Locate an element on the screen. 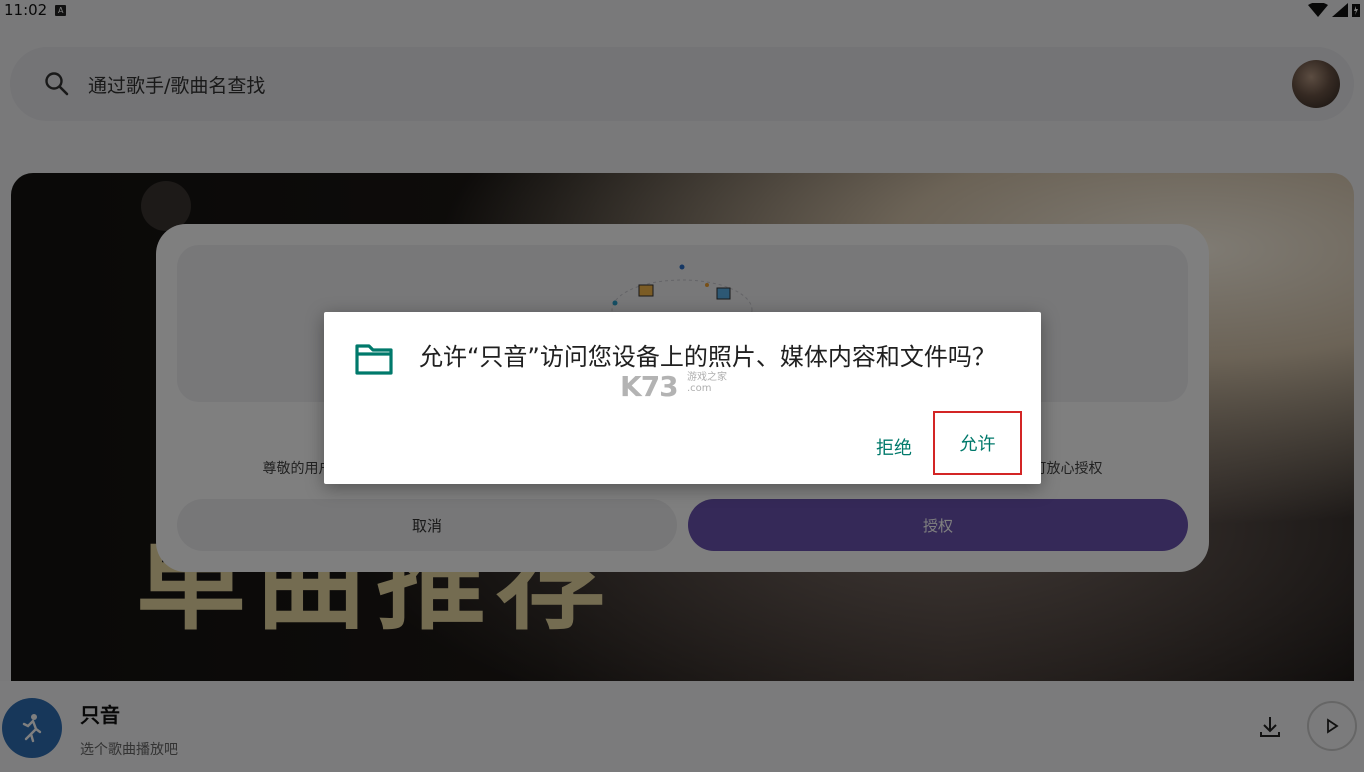 The image size is (1364, 772). folder-icon is located at coordinates (374, 359).